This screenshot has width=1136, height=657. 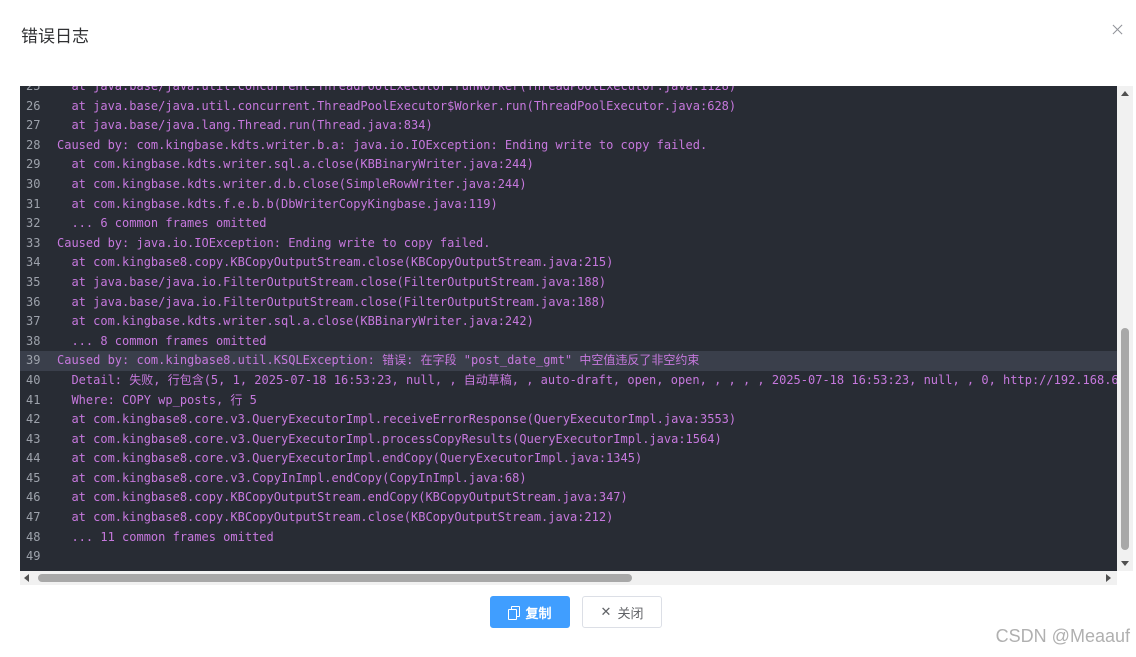 I want to click on line-number: 49, so click(x=33, y=556).